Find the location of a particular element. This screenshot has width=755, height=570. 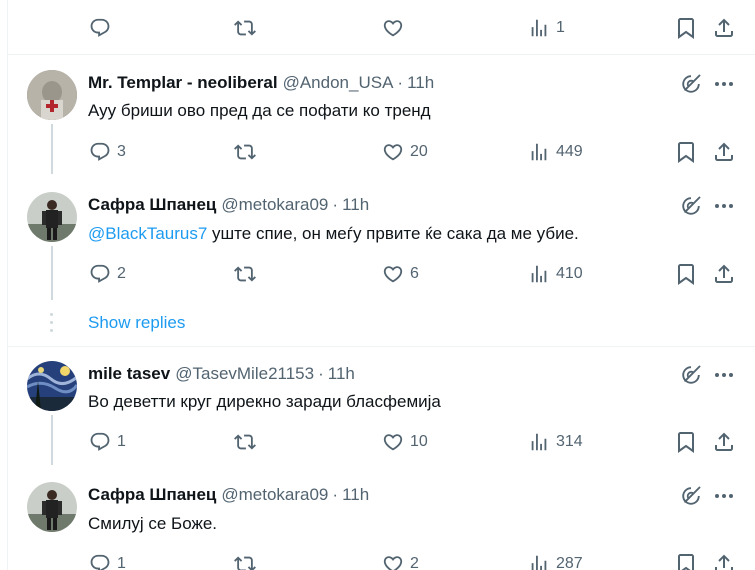

like-icon is located at coordinates (393, 274).